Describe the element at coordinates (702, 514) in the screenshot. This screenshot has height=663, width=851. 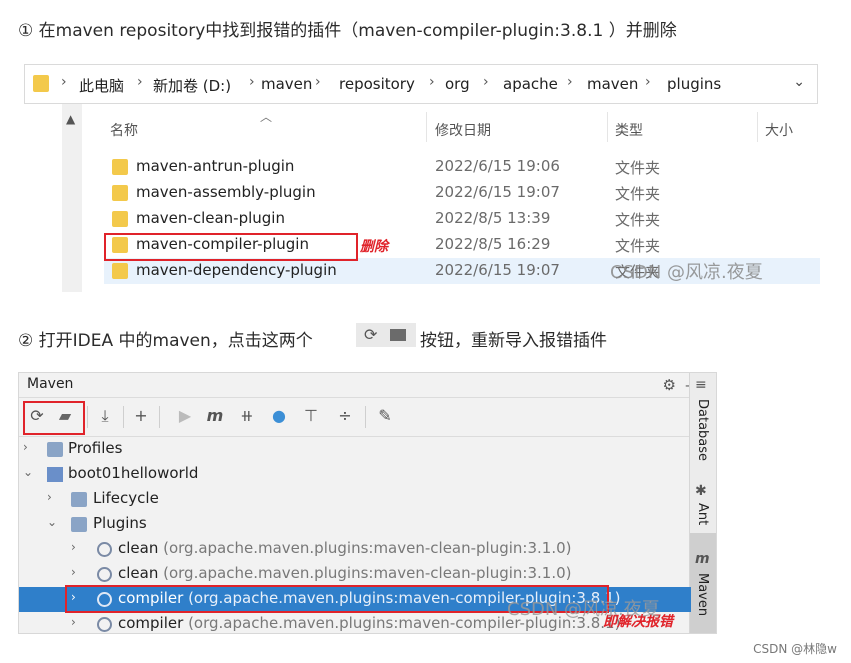
I see `tab-ant: Ant` at that location.